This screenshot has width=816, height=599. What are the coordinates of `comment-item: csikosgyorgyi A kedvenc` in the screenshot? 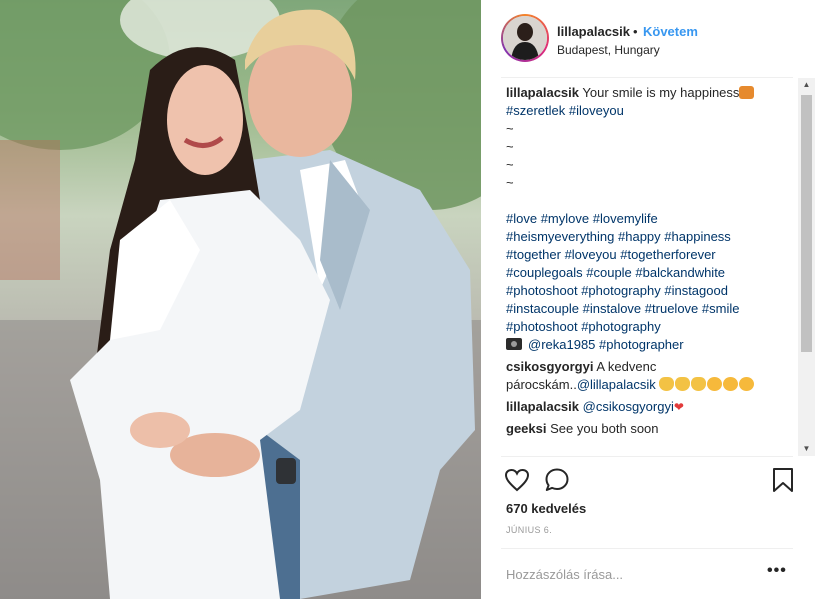 It's located at (651, 367).